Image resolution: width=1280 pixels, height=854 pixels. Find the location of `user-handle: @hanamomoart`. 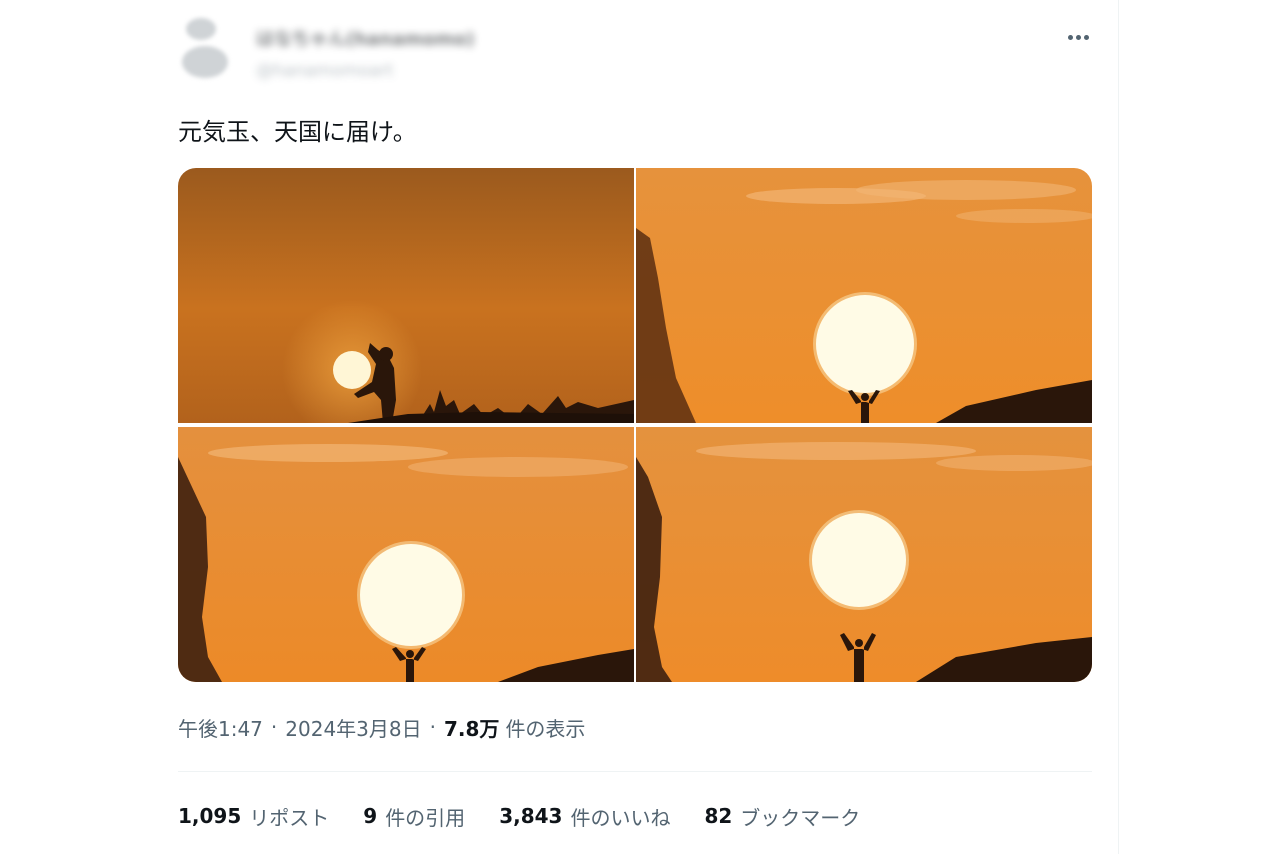

user-handle: @hanamomoart is located at coordinates (324, 71).